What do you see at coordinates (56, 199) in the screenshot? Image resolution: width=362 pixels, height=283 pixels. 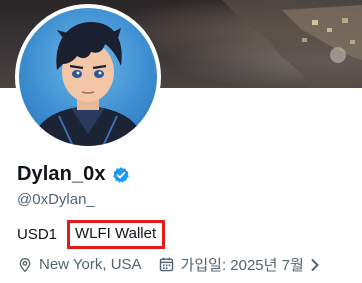 I see `user-handle: @0xDylan_` at bounding box center [56, 199].